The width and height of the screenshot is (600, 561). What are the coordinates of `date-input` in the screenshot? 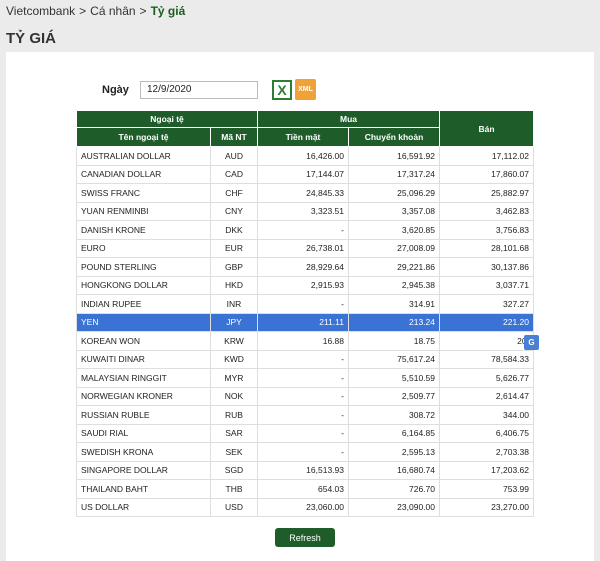 It's located at (199, 89).